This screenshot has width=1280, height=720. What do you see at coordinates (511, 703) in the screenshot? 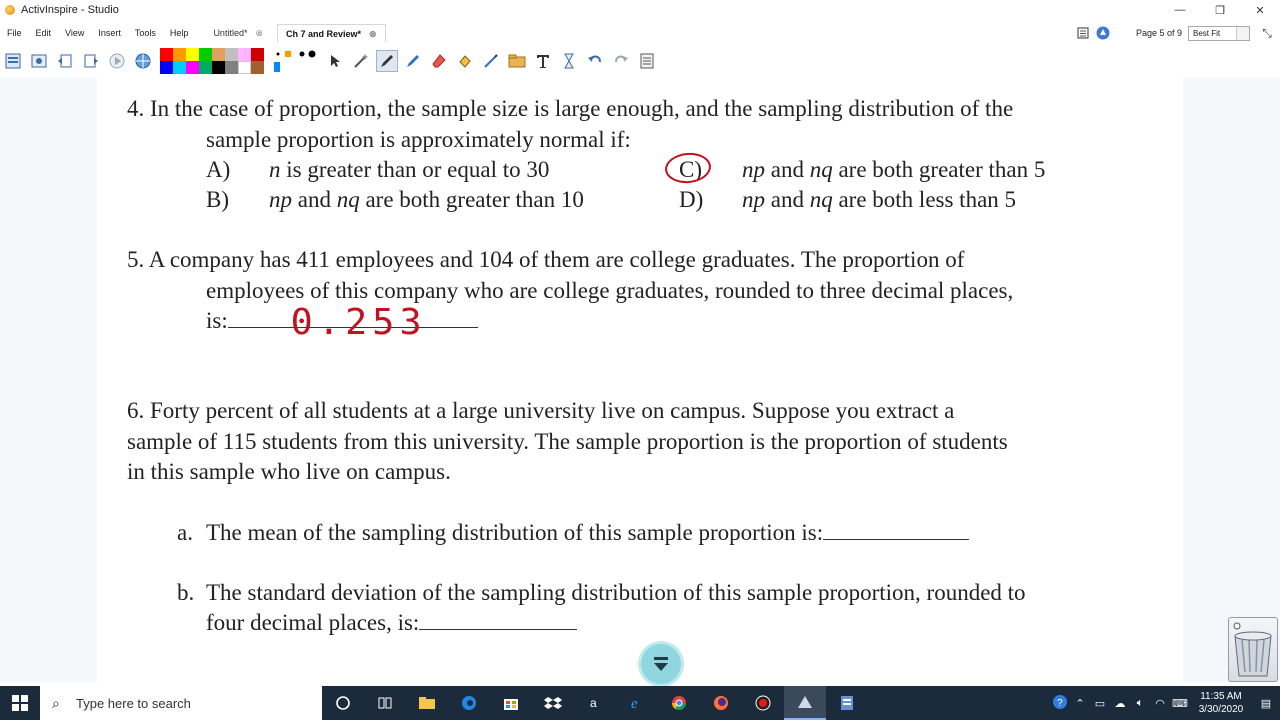
I see `store-icon` at bounding box center [511, 703].